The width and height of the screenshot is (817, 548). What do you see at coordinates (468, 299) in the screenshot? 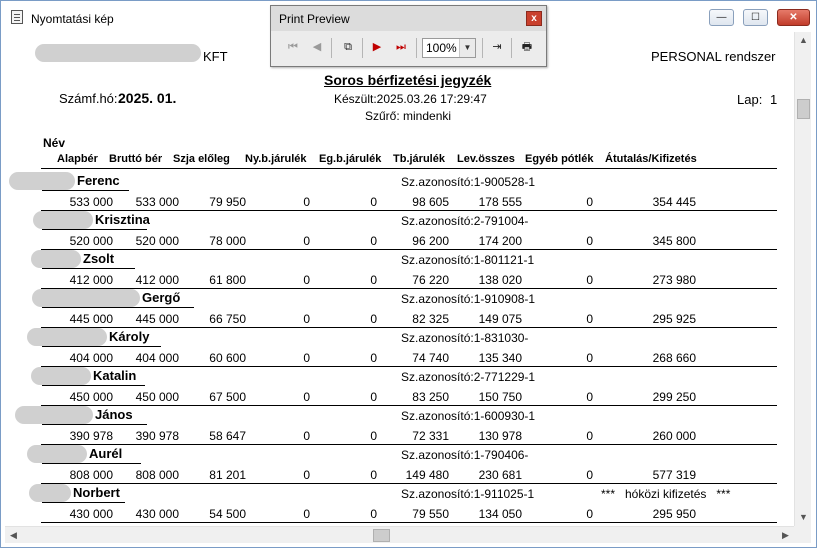
I see `tax-id: Sz.azonosító:1-910908-1` at bounding box center [468, 299].